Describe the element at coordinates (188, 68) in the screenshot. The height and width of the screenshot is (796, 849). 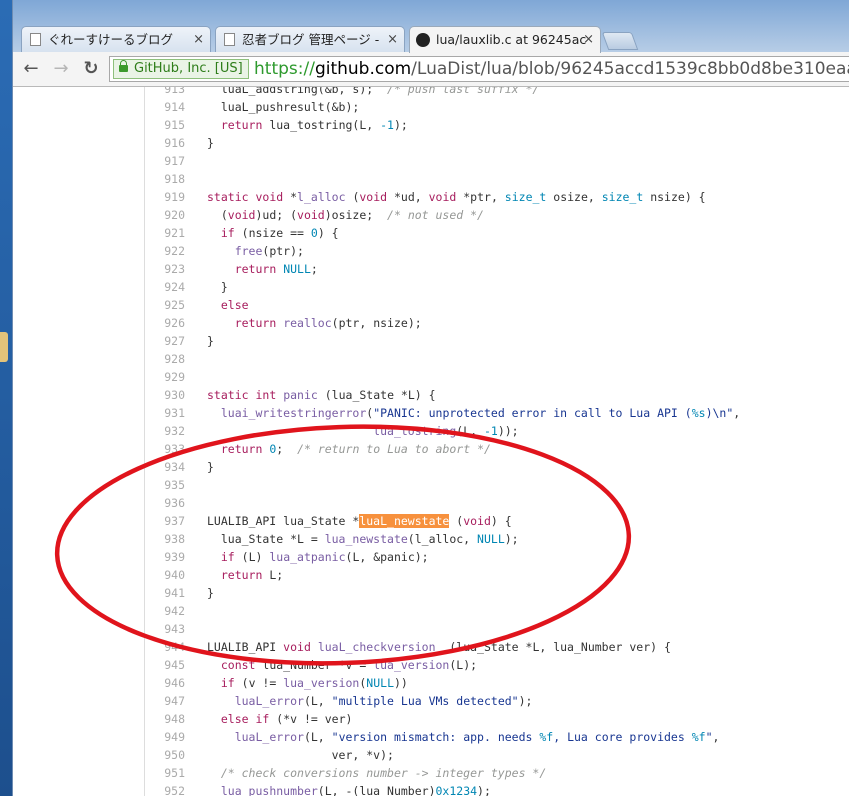
I see `ev-badge-label: GitHub, Inc. [US]` at that location.